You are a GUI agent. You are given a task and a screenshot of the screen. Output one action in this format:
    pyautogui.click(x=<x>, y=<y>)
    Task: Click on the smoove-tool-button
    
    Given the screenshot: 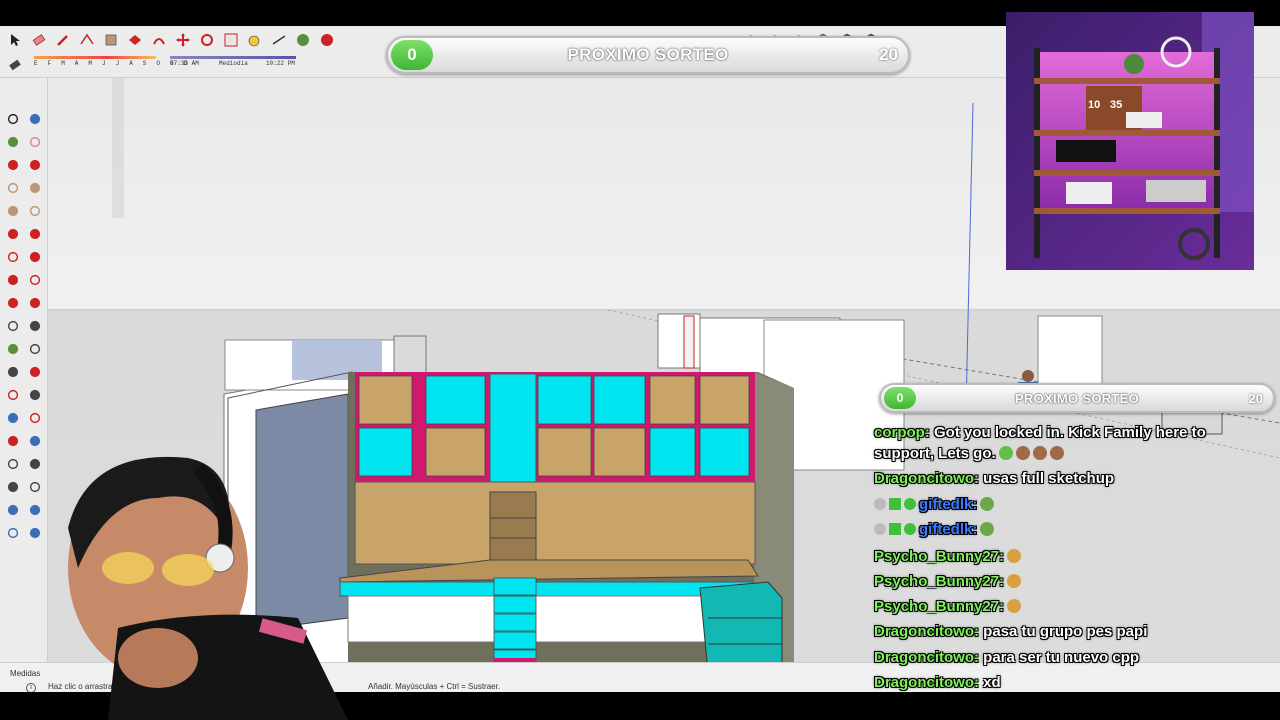 What is the action you would take?
    pyautogui.click(x=35, y=510)
    